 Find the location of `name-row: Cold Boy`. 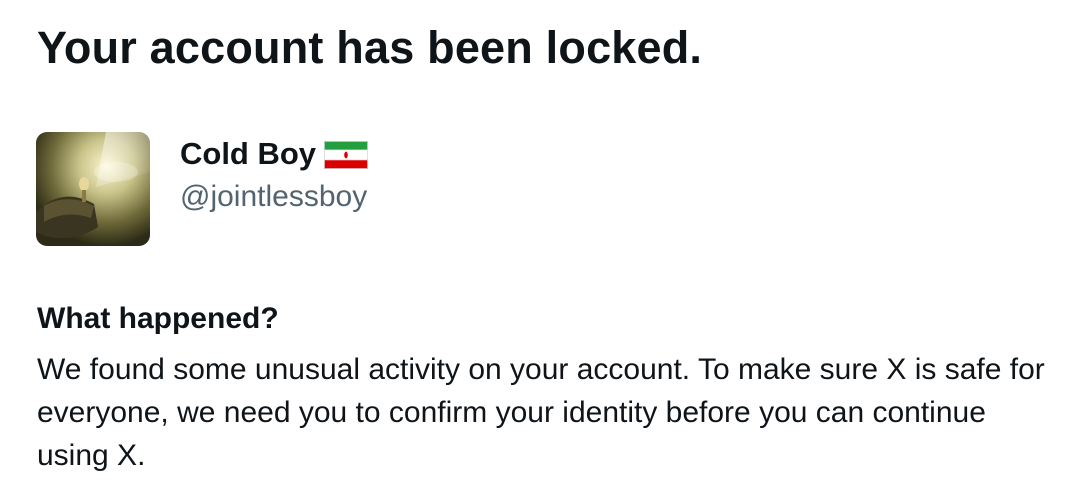

name-row: Cold Boy is located at coordinates (274, 154).